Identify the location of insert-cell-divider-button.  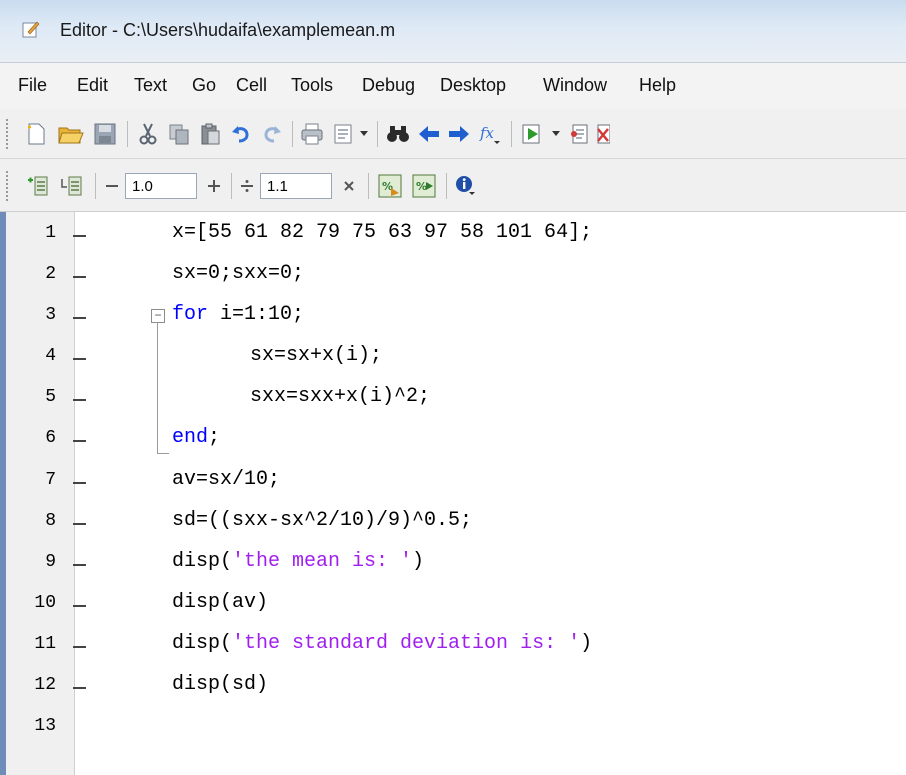
(38, 186).